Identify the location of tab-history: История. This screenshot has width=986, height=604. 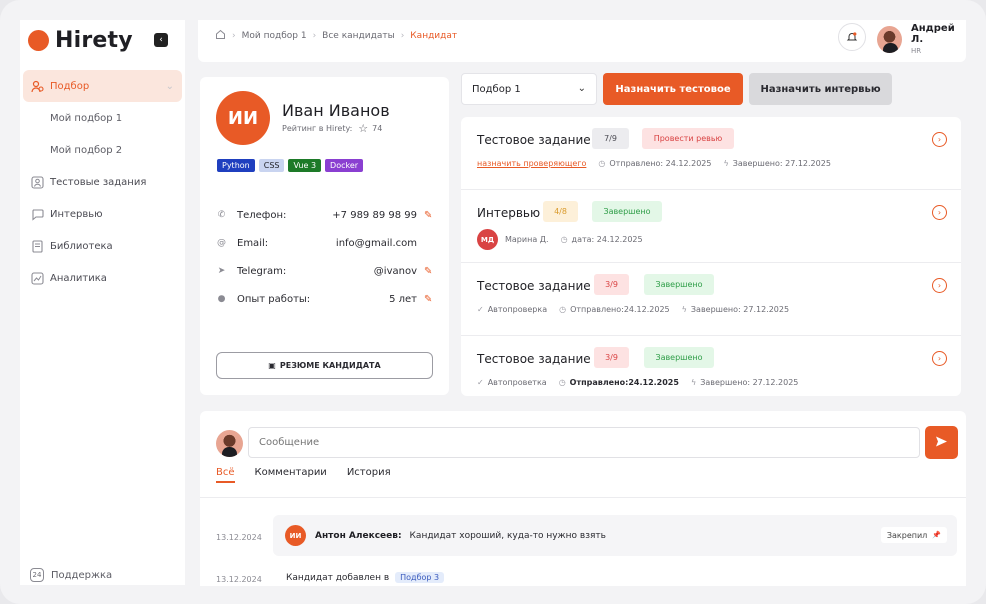
(369, 475).